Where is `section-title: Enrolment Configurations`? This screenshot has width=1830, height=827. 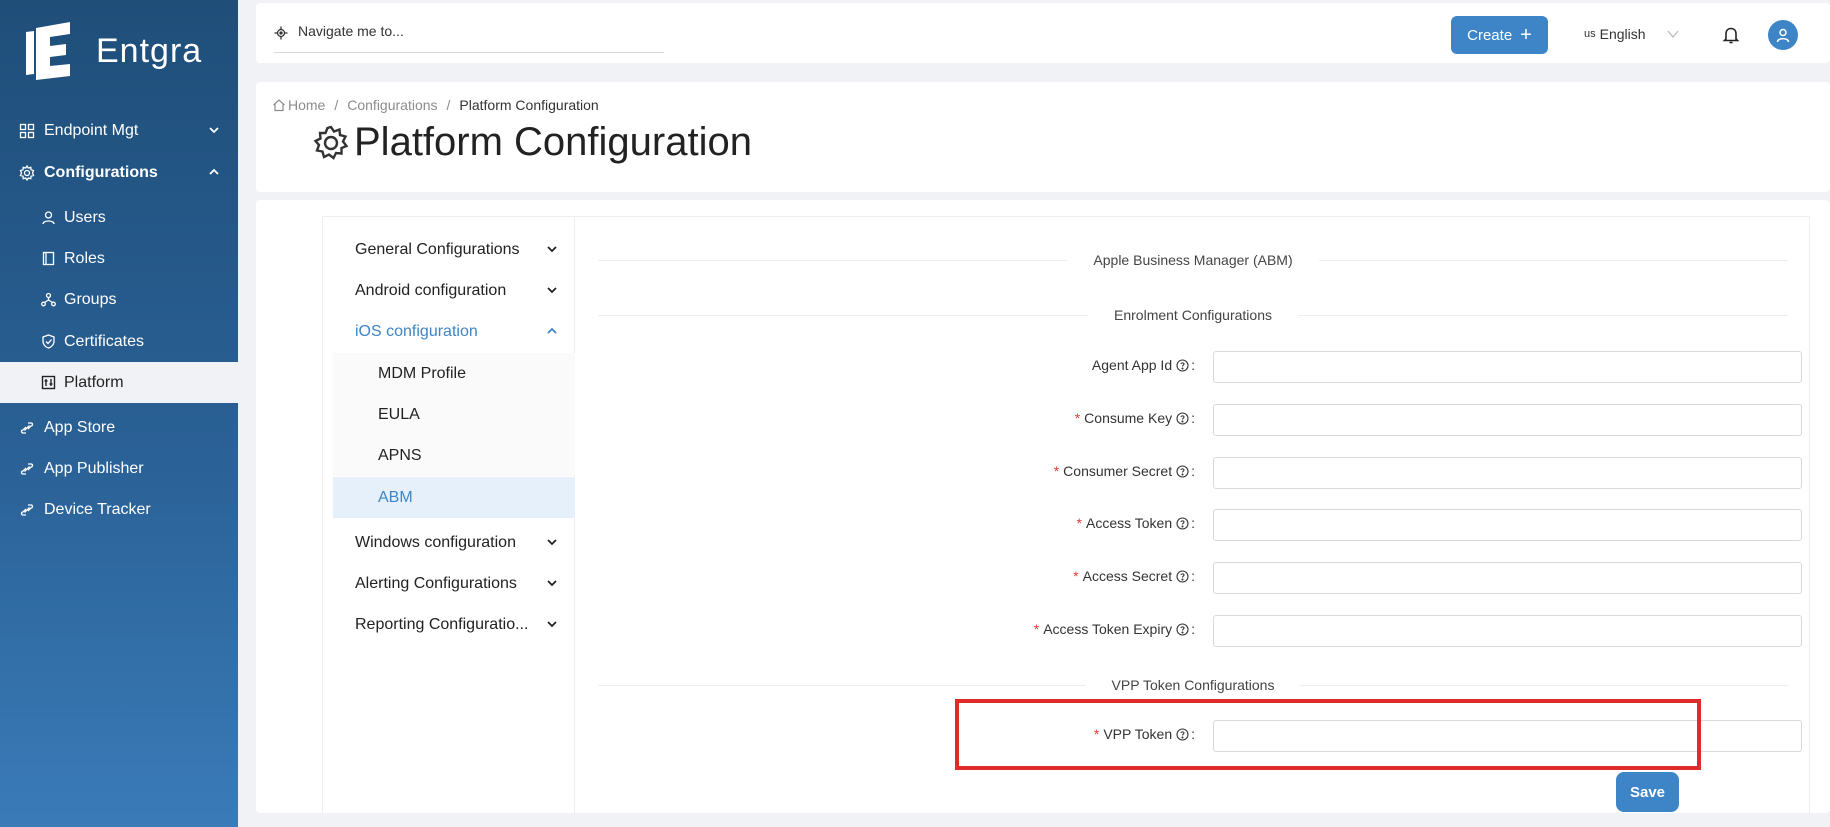
section-title: Enrolment Configurations is located at coordinates (1193, 315).